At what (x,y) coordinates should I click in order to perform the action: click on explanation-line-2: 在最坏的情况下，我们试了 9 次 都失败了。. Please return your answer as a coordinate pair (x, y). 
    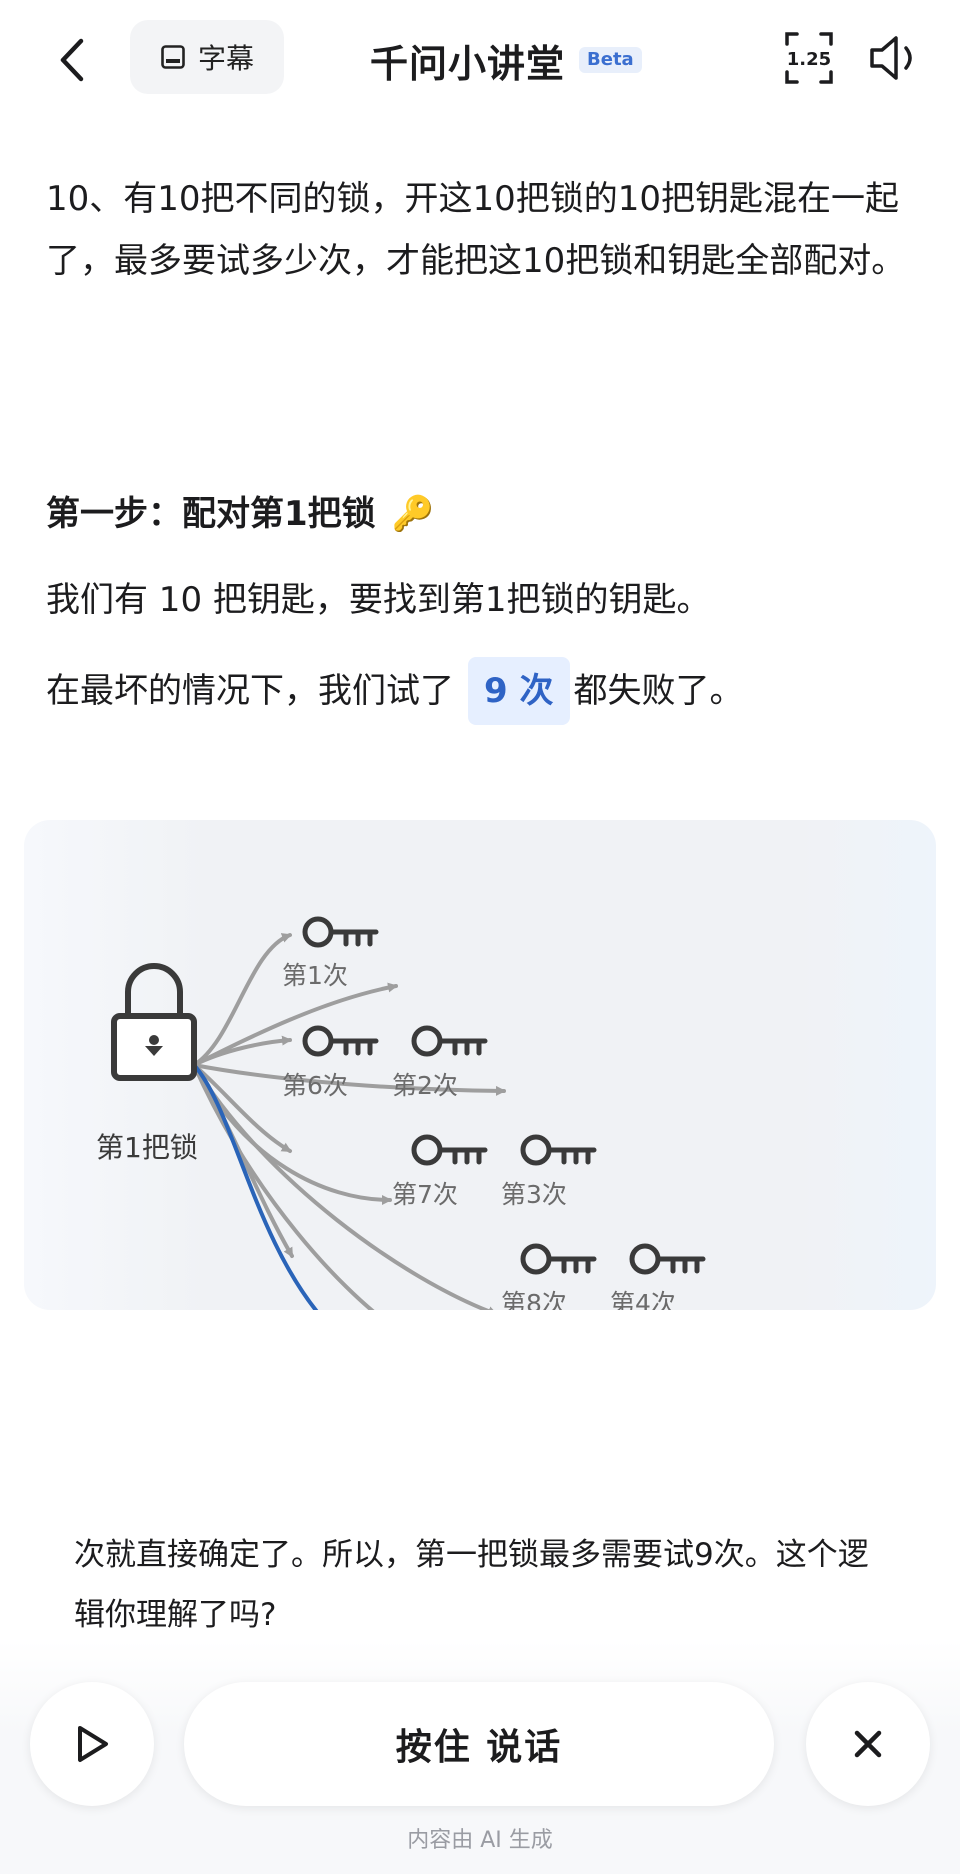
    Looking at the image, I should click on (395, 691).